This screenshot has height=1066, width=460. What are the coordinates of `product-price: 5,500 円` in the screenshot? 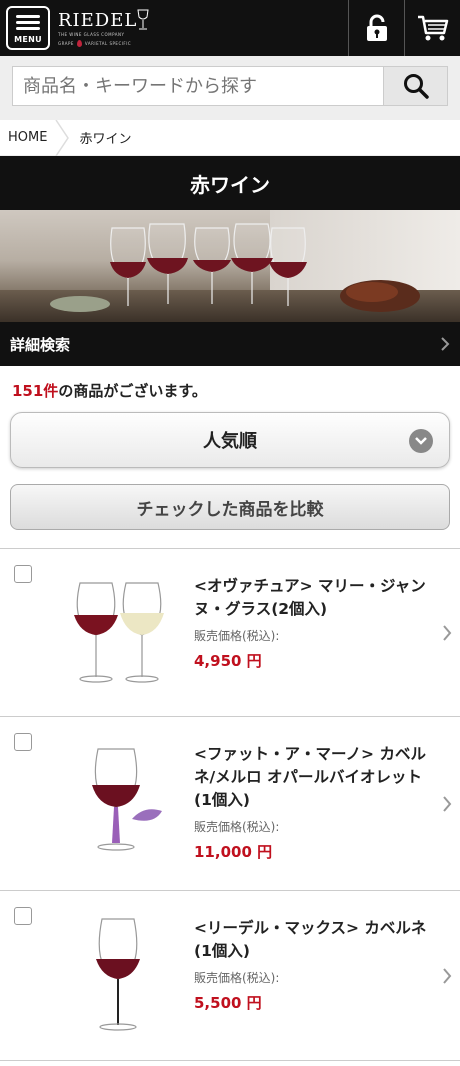 It's located at (228, 1003).